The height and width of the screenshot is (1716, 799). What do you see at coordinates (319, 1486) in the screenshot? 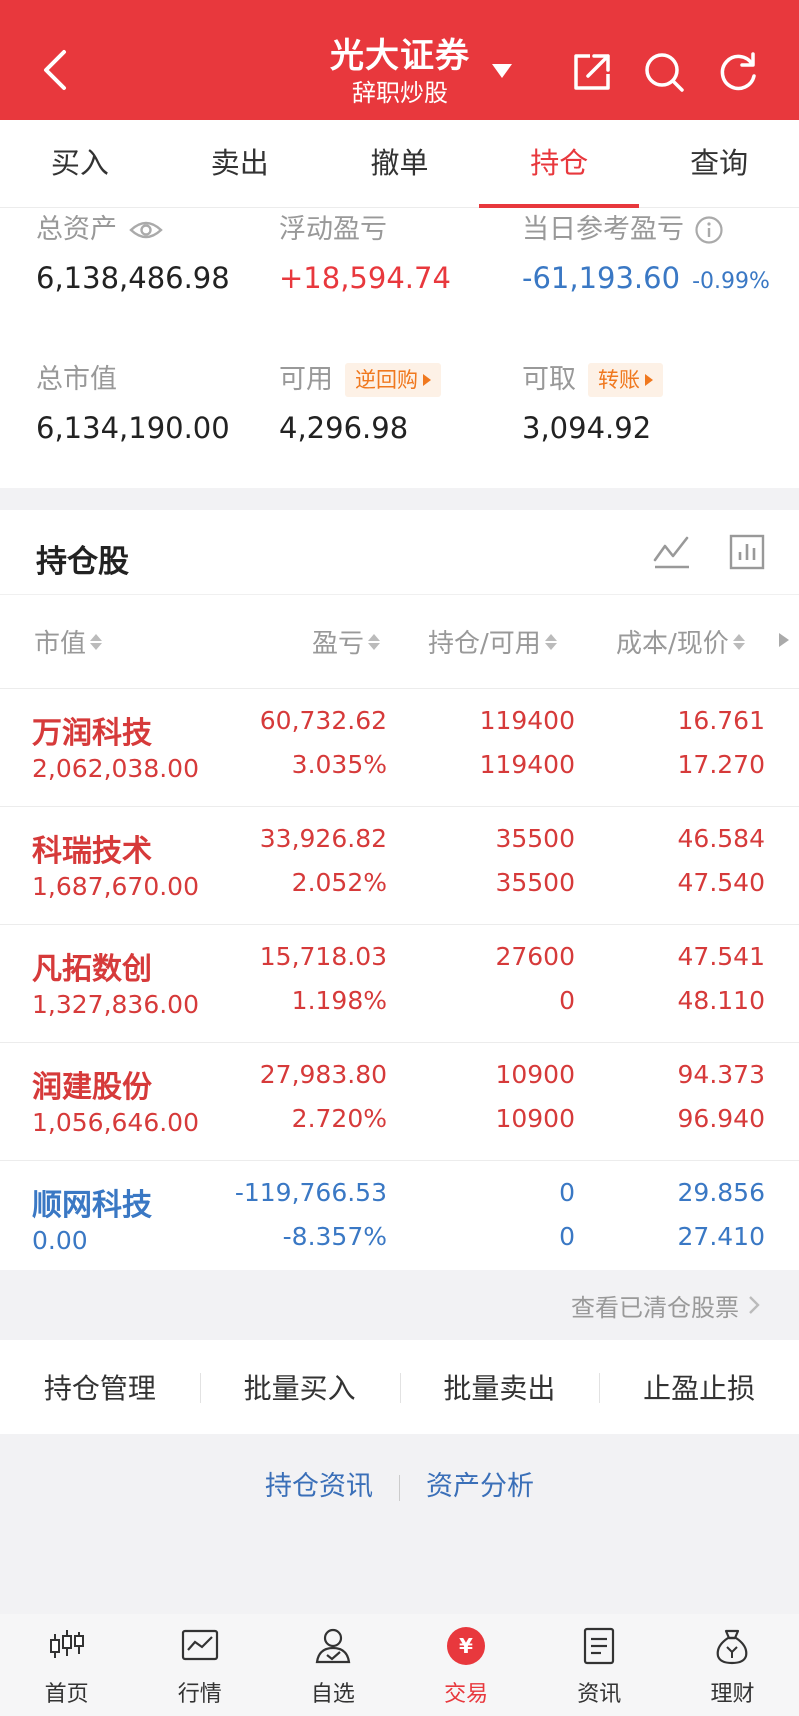
I see `holding-news-link: 持仓资讯` at bounding box center [319, 1486].